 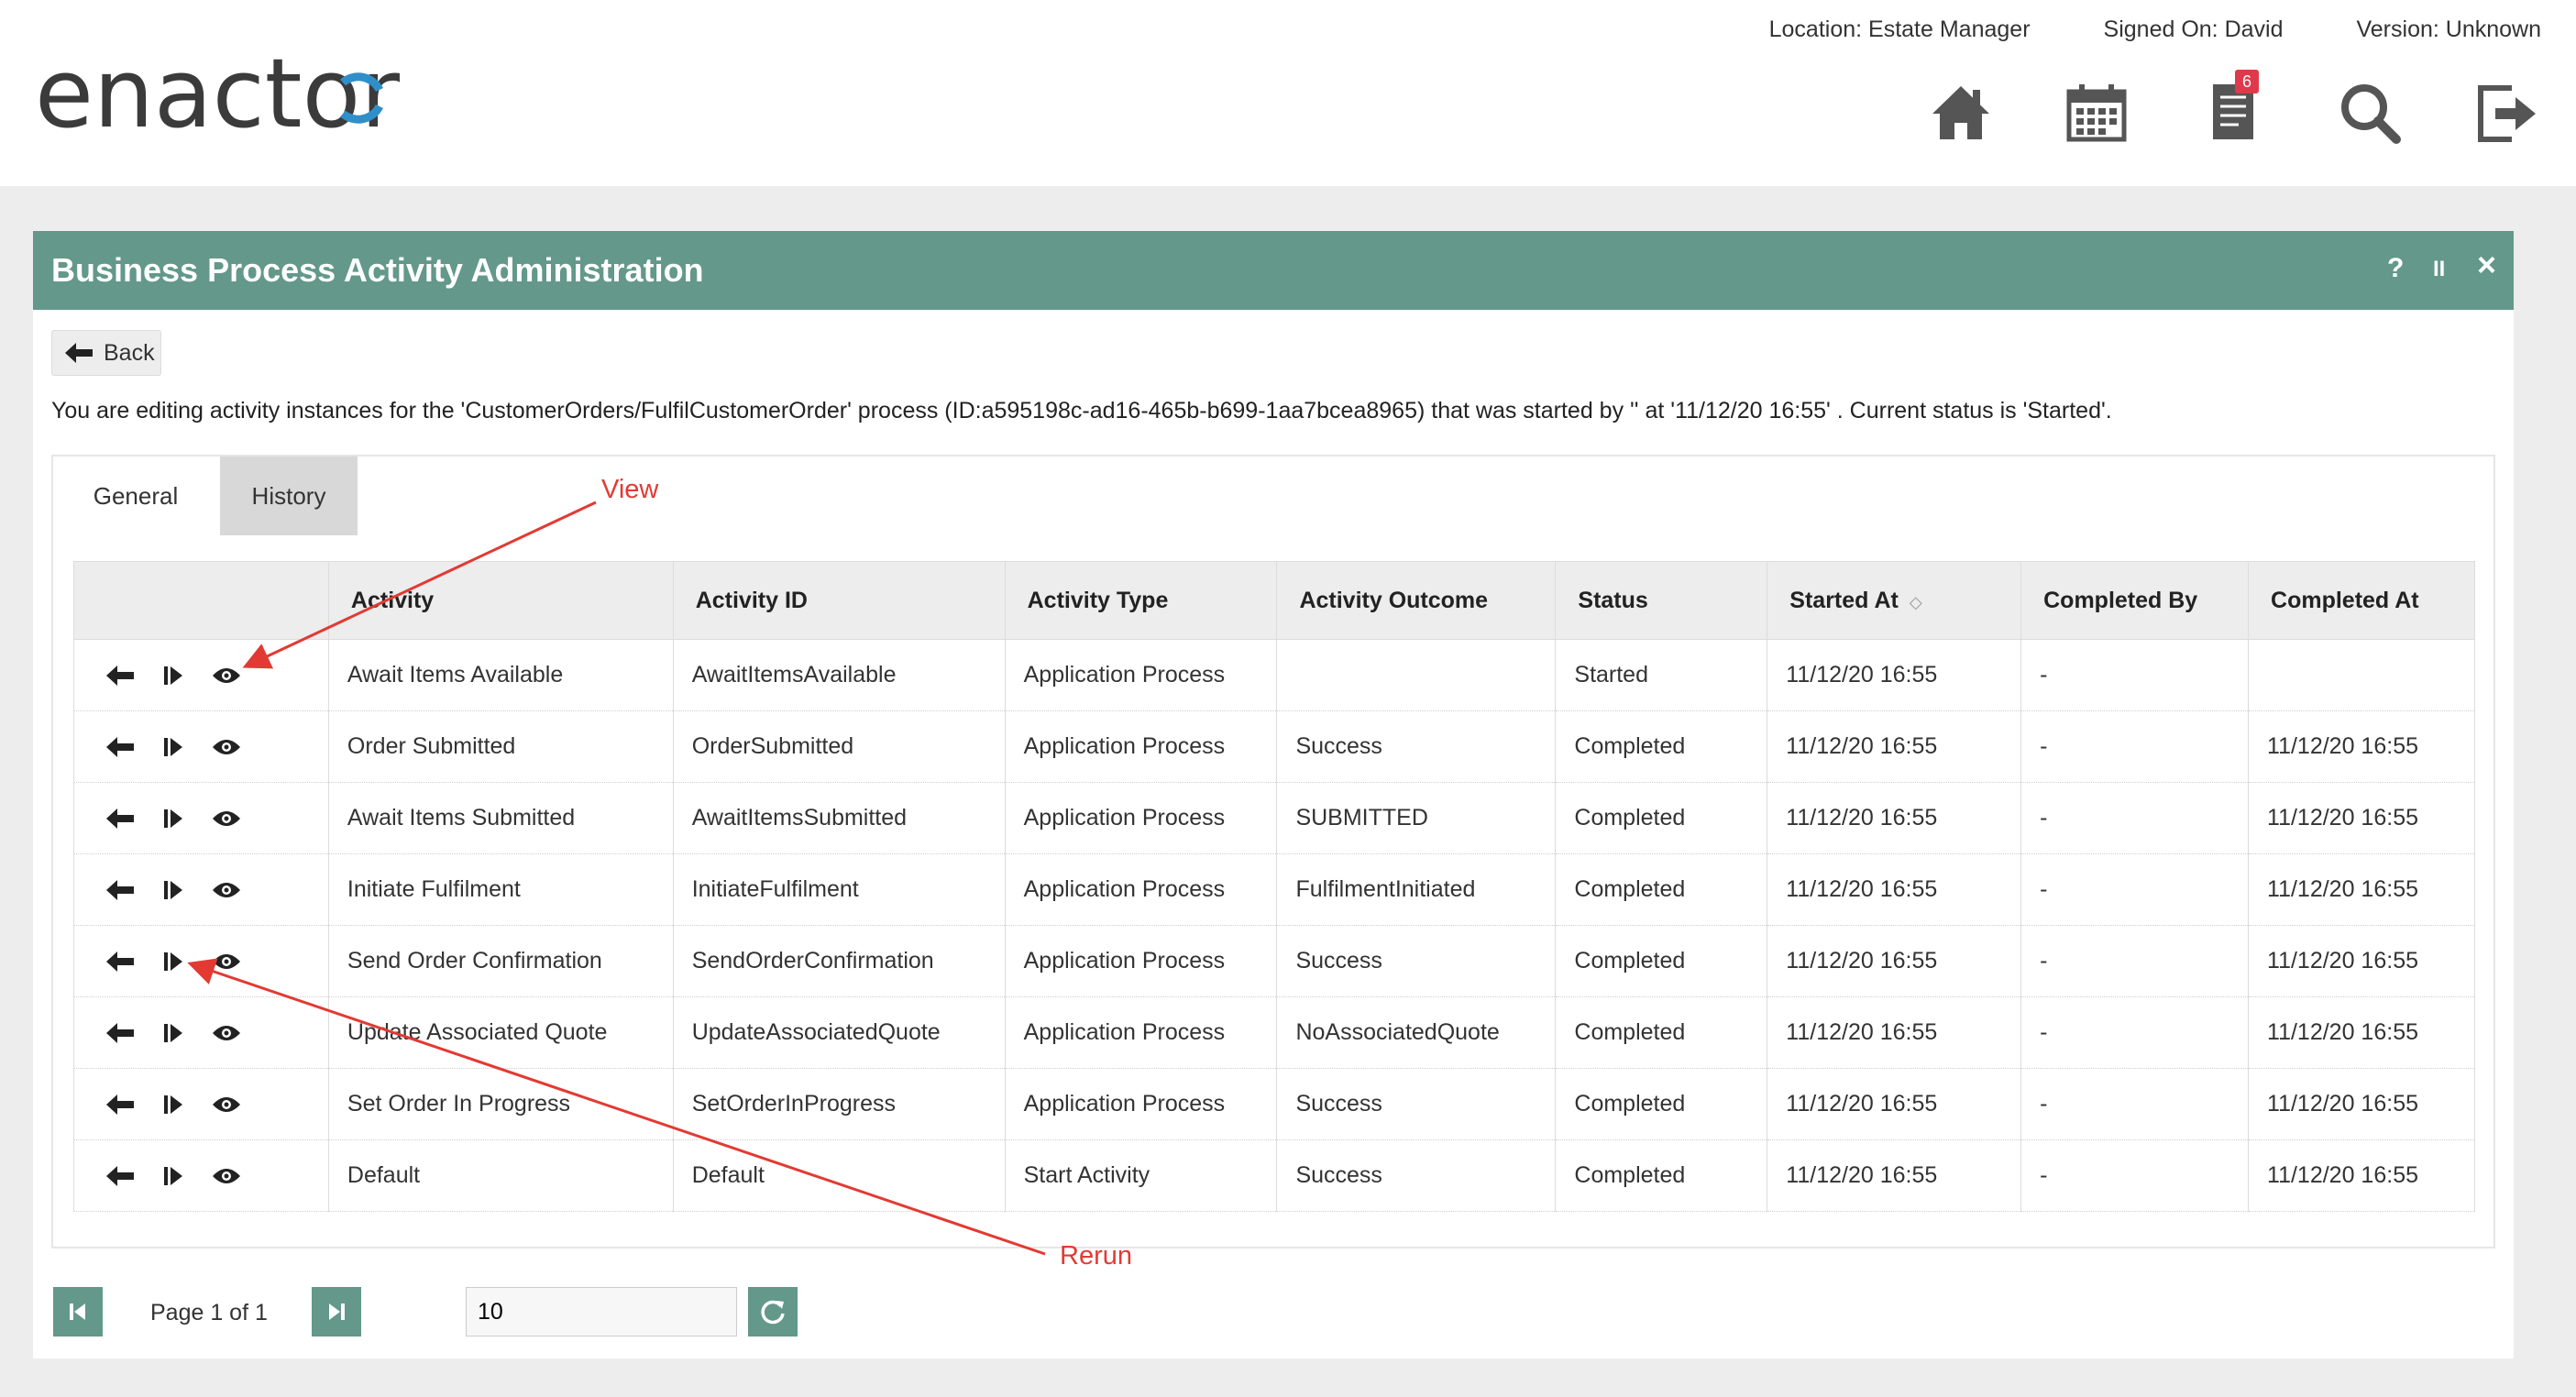 What do you see at coordinates (2439, 269) in the screenshot?
I see `pause-button: II` at bounding box center [2439, 269].